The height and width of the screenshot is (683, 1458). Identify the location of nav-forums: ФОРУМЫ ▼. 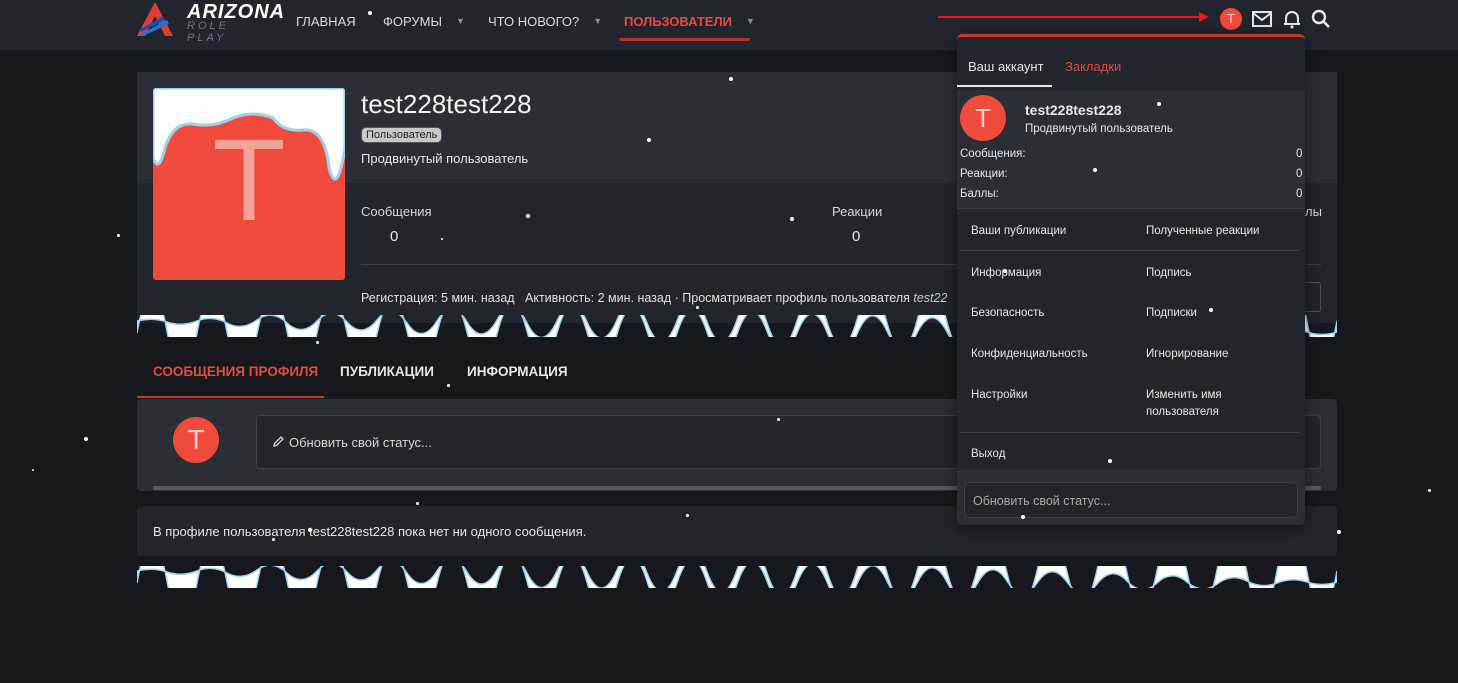
(424, 21).